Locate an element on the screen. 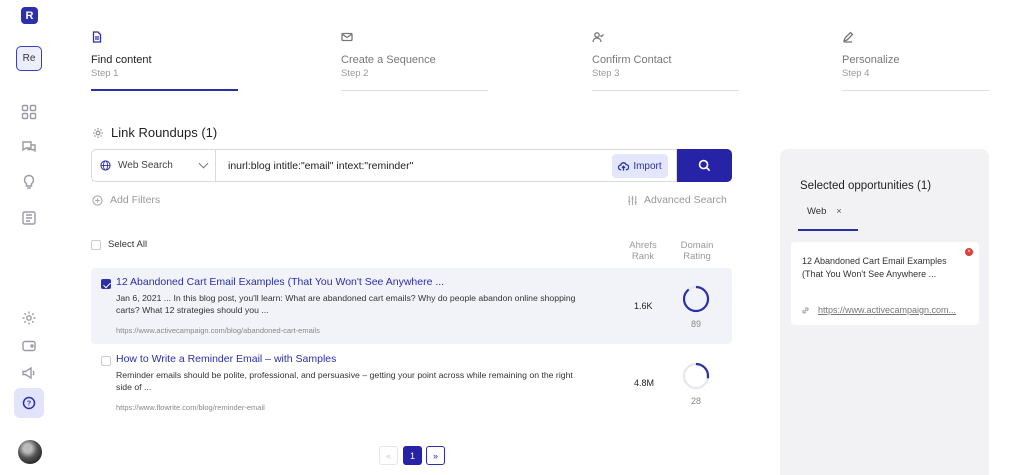  step-title: Find content is located at coordinates (121, 60).